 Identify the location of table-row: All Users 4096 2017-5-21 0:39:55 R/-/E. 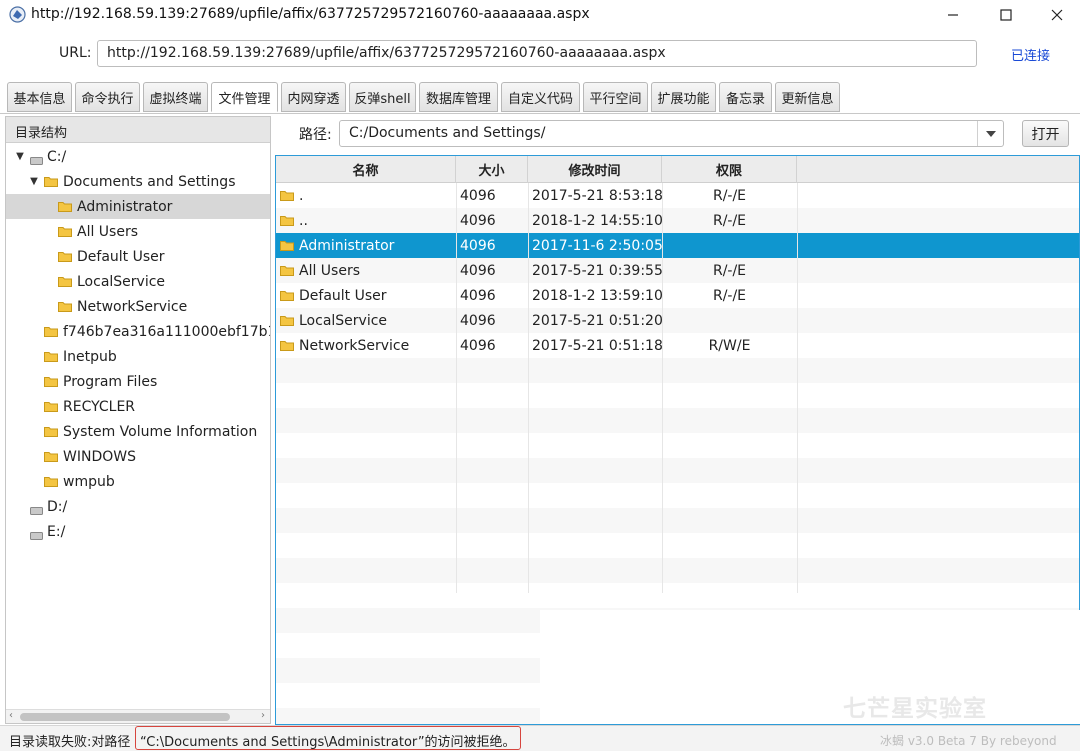
(677, 270).